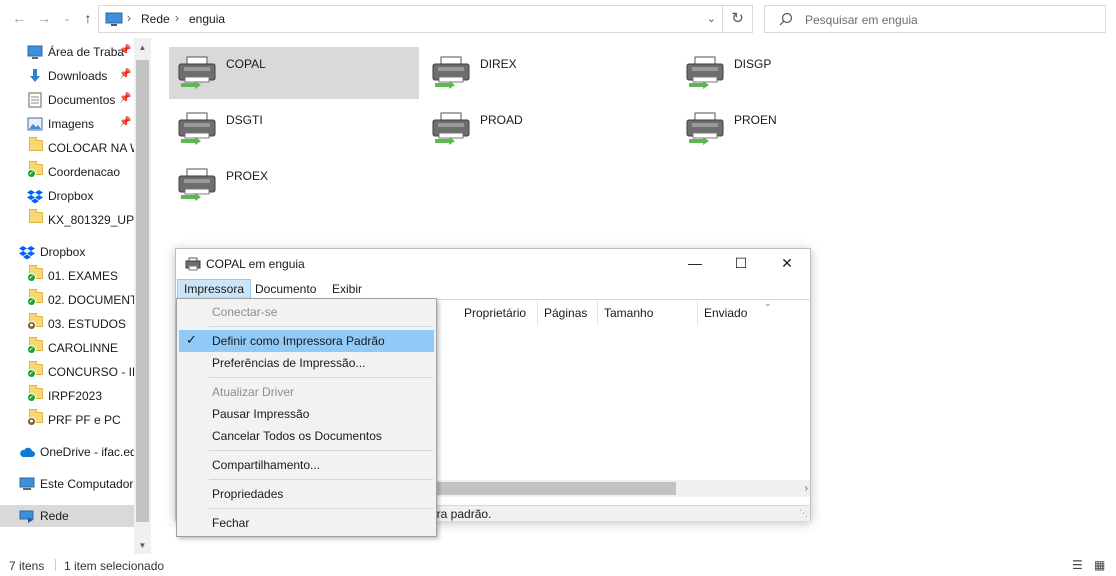  Describe the element at coordinates (558, 565) in the screenshot. I see `status-bar: 7 itens 1 item selecionado ☰ ▦` at that location.